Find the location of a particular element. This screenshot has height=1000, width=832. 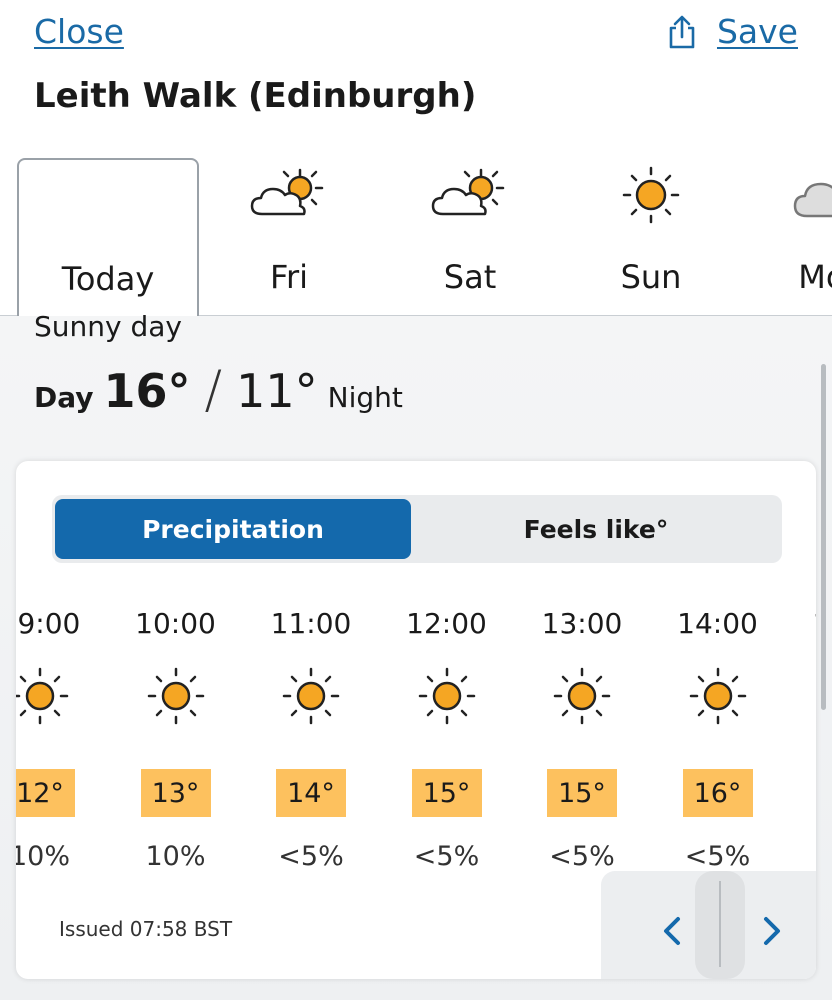

hour-temperature: 14° is located at coordinates (311, 793).